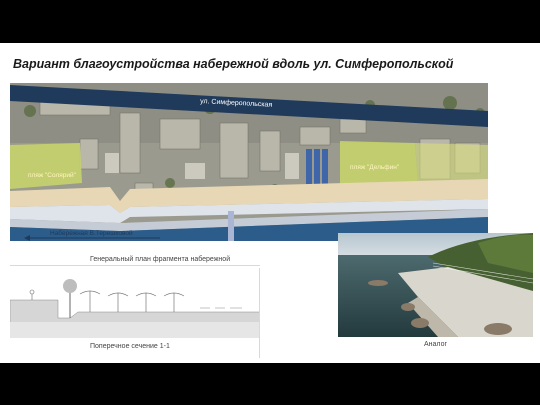 The width and height of the screenshot is (540, 405). Describe the element at coordinates (130, 346) in the screenshot. I see `cross-section-caption: Поперечное сечение 1-1` at that location.